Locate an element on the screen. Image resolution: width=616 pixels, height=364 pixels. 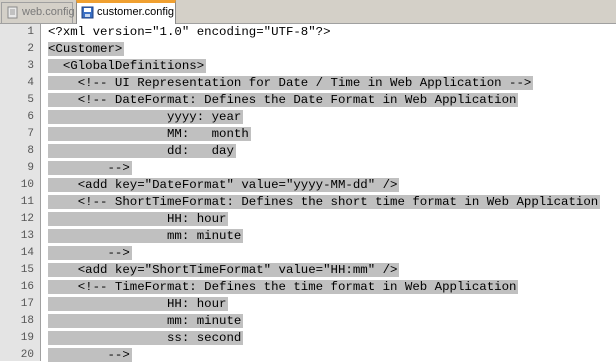
tab-label: web.config is located at coordinates (48, 12).